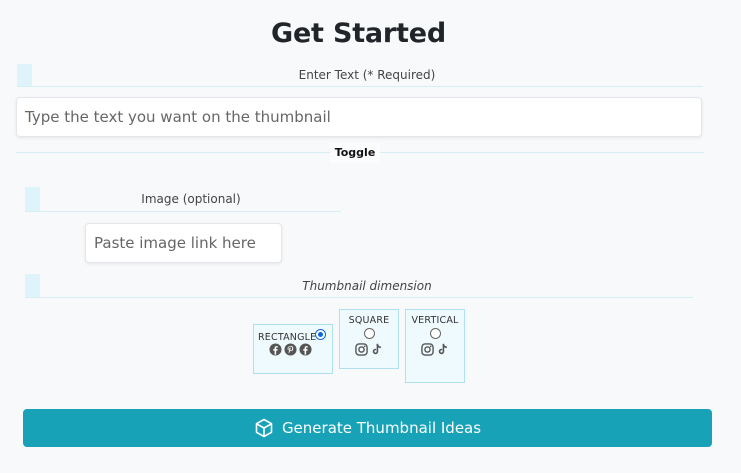 The height and width of the screenshot is (473, 741). I want to click on dimension-label: Thumbnail dimension, so click(367, 286).